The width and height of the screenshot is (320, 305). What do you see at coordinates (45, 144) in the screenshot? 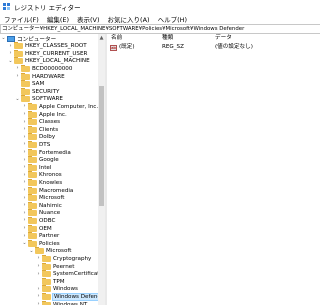
I see `tree-item-label: DTS` at bounding box center [45, 144].